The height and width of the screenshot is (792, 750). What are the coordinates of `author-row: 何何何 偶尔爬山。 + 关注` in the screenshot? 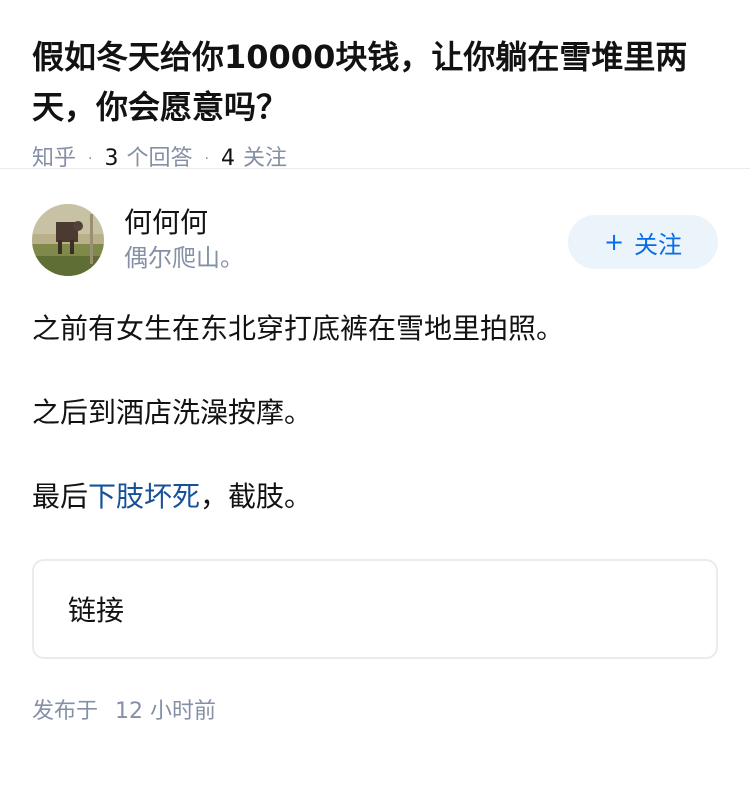 It's located at (375, 240).